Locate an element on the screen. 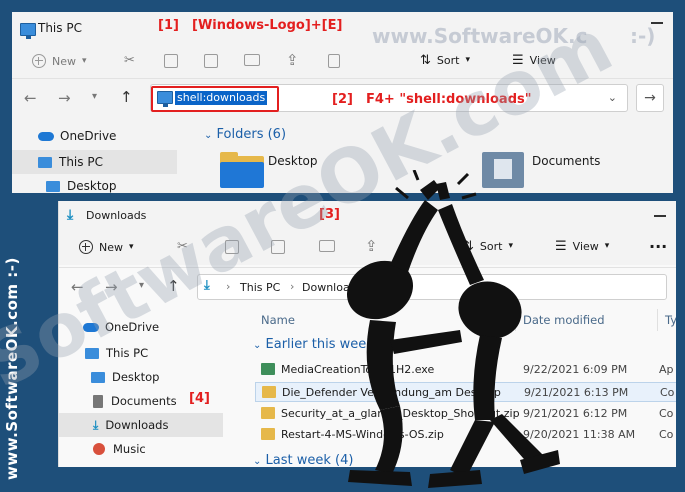  zip-file-icon is located at coordinates (268, 413).